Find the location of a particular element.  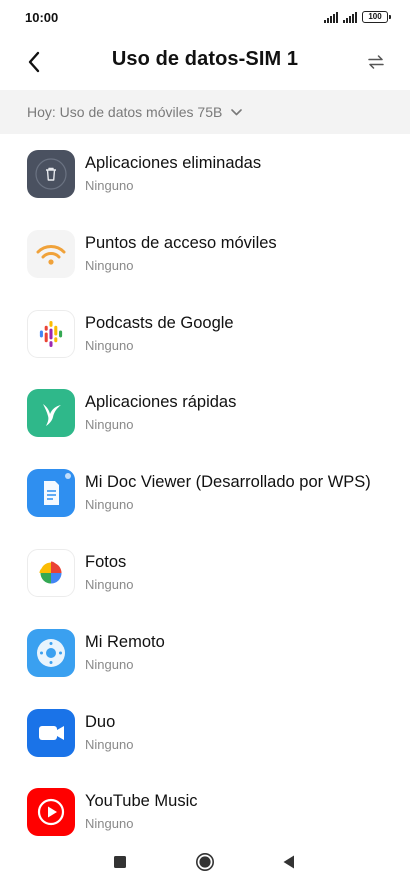

google-photos-icon is located at coordinates (51, 572).